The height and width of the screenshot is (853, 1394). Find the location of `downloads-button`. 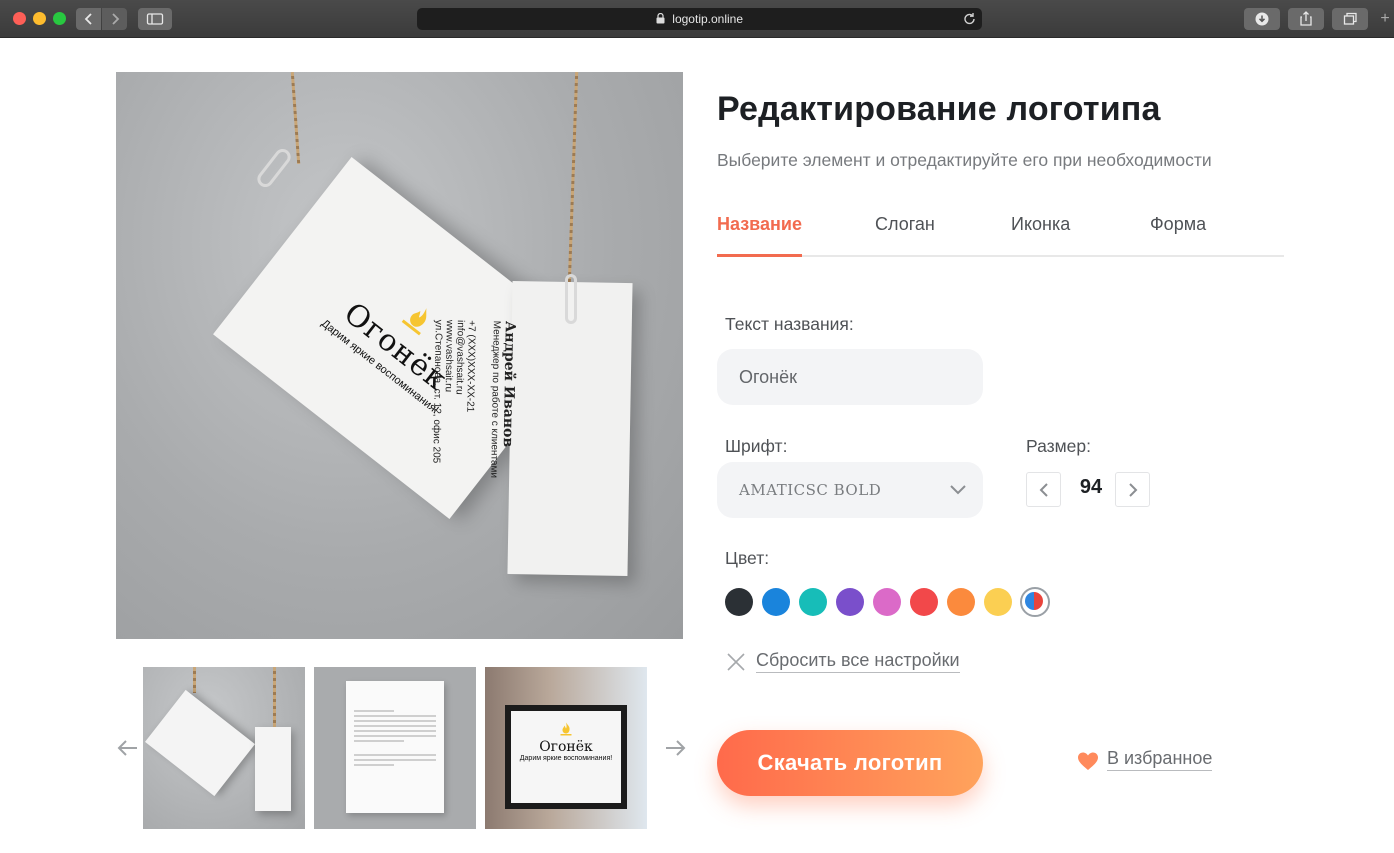

downloads-button is located at coordinates (1262, 19).